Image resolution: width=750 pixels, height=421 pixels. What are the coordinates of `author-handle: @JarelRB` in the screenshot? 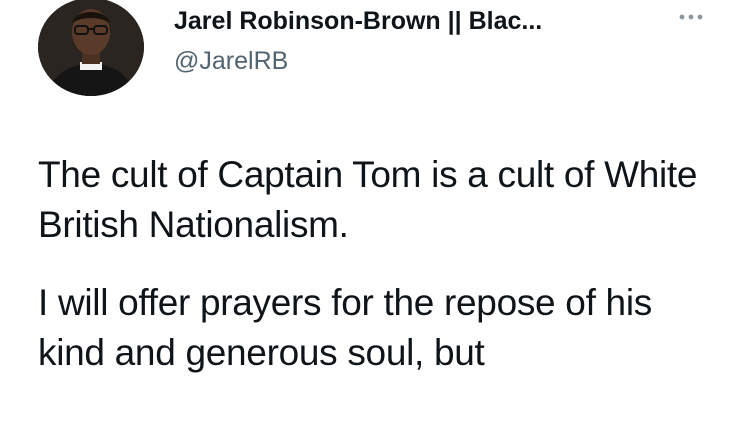 It's located at (231, 61).